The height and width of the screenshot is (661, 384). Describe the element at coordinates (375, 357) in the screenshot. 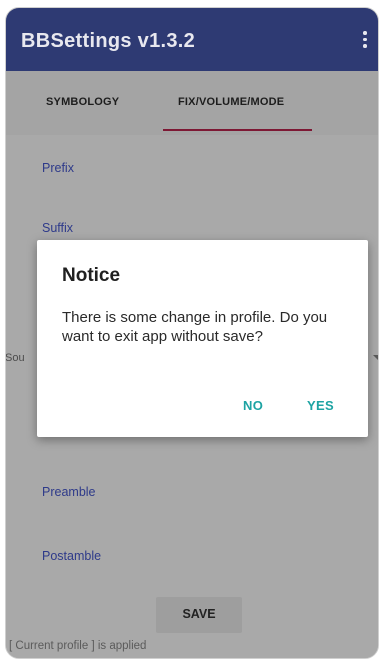

I see `dropdown-arrow-icon` at that location.